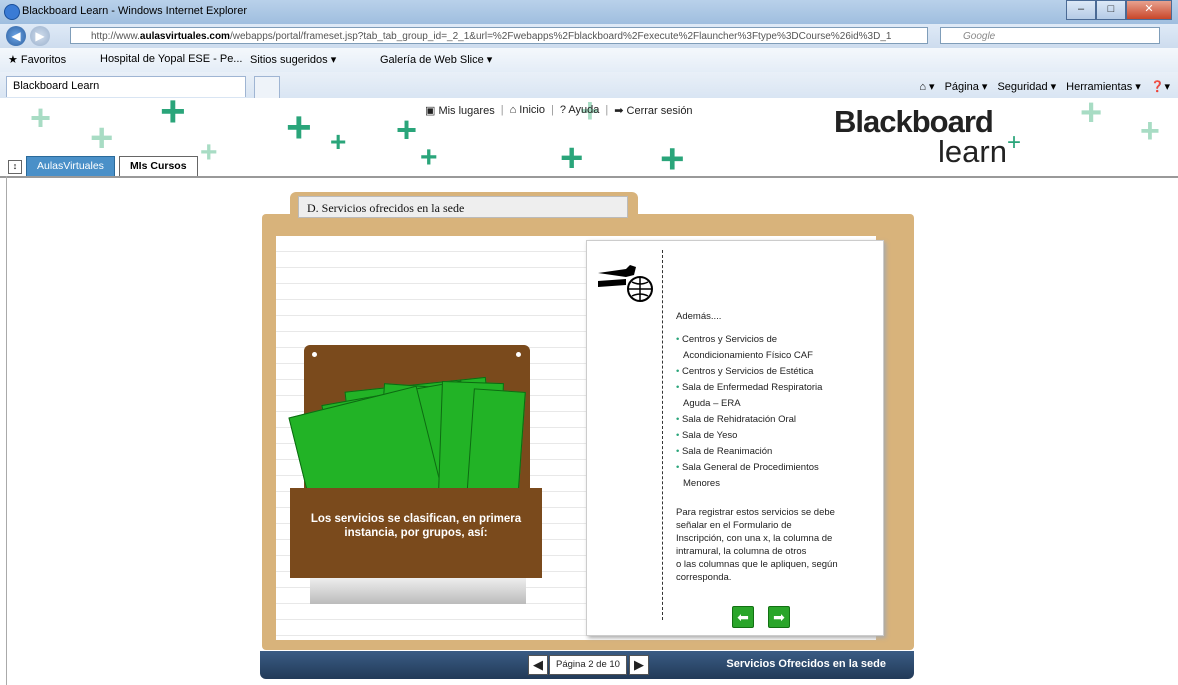  Describe the element at coordinates (926, 86) in the screenshot. I see `home-icon: ⌂ ▾` at that location.